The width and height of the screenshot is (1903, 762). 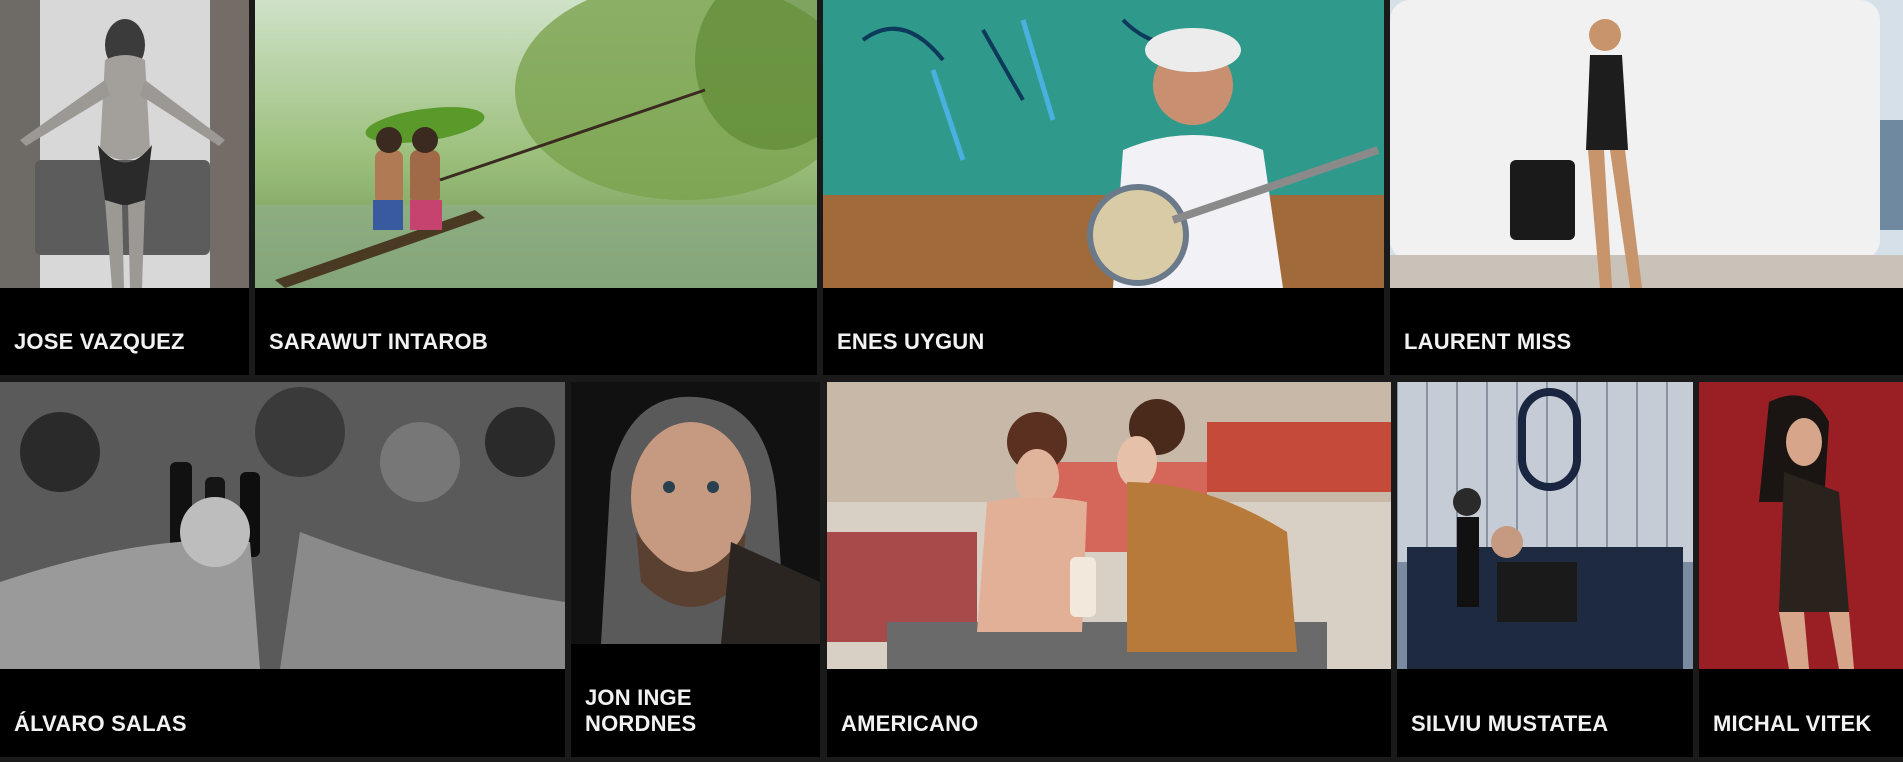 I want to click on photographer-name: AMERICANO, so click(x=910, y=723).